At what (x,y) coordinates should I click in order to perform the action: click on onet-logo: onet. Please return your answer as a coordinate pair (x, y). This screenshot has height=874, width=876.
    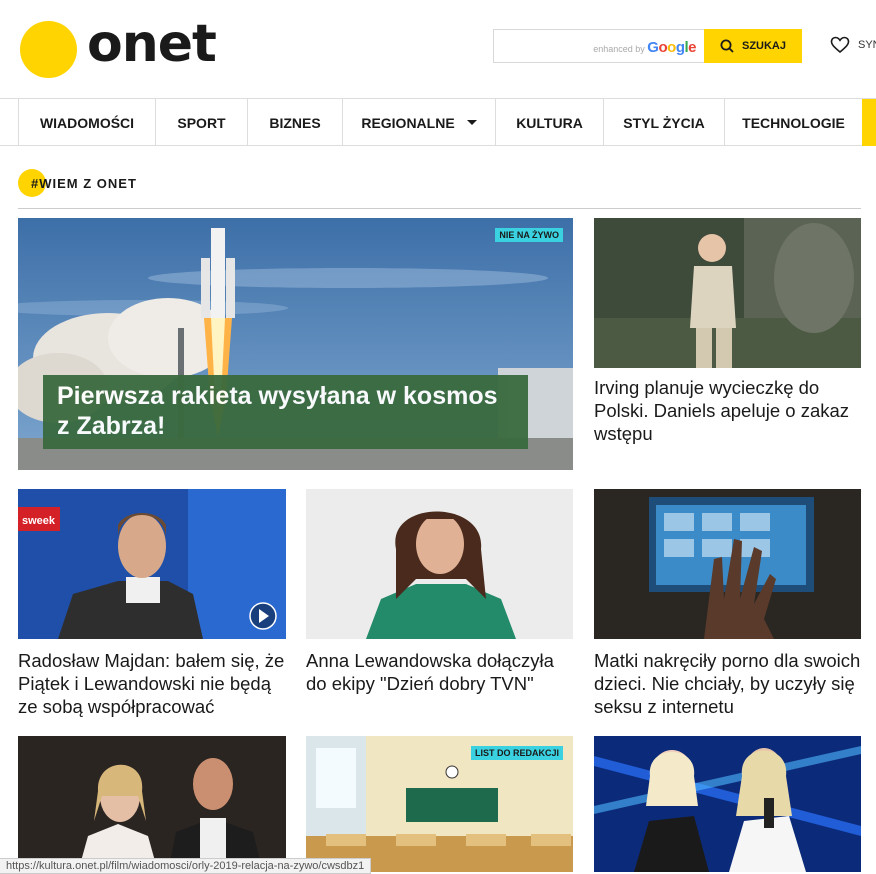
    Looking at the image, I should click on (152, 44).